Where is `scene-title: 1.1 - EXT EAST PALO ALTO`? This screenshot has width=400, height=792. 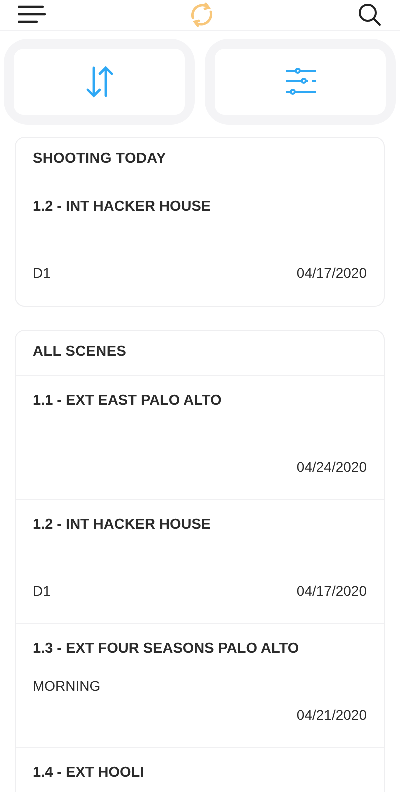
scene-title: 1.1 - EXT EAST PALO ALTO is located at coordinates (127, 402).